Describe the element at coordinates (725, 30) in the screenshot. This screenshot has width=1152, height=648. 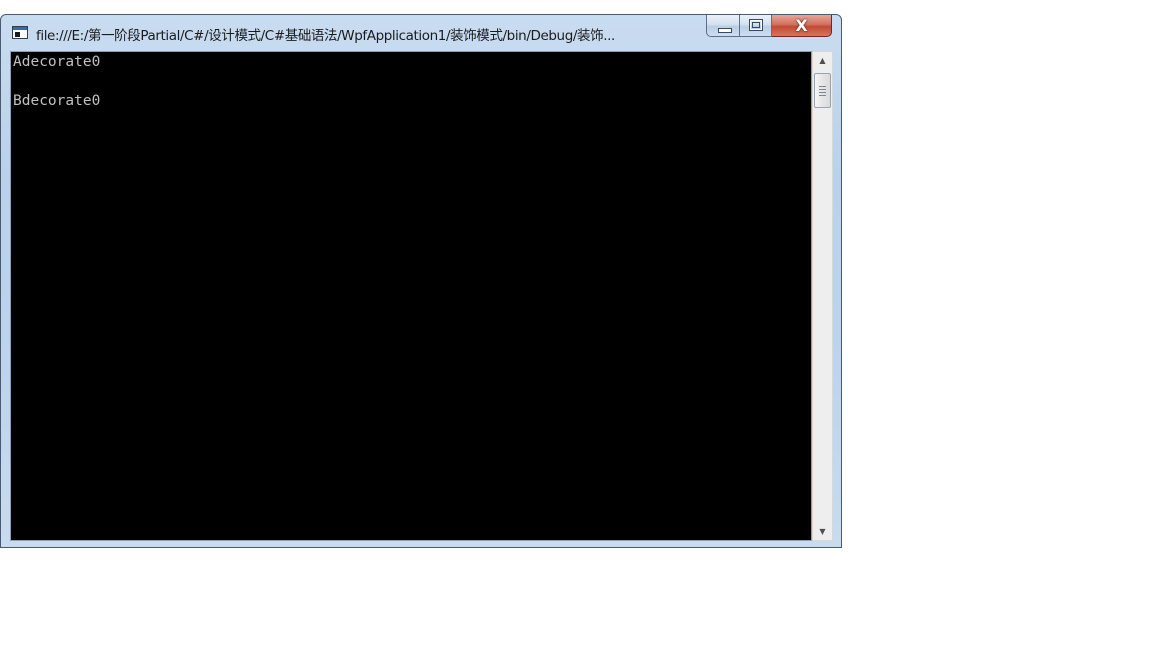
I see `minimize-icon` at that location.